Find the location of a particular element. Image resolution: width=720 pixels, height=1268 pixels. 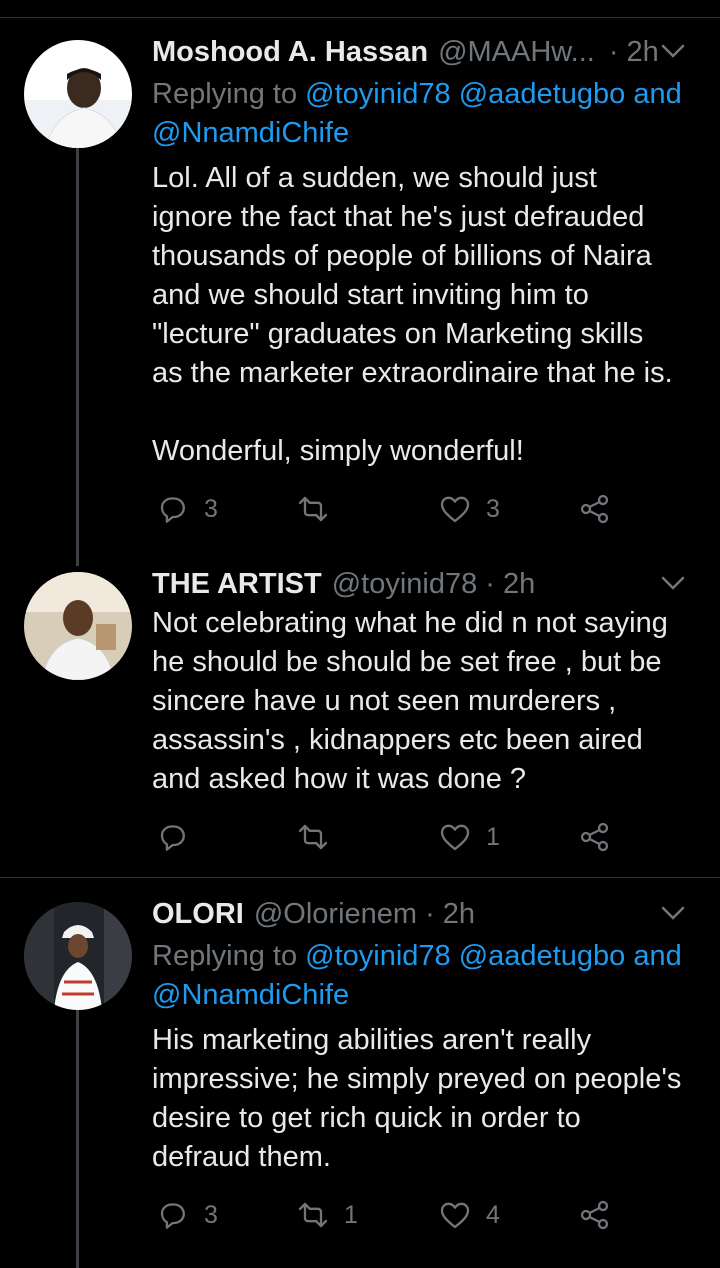

author-handle: @toyinid78 is located at coordinates (405, 584).